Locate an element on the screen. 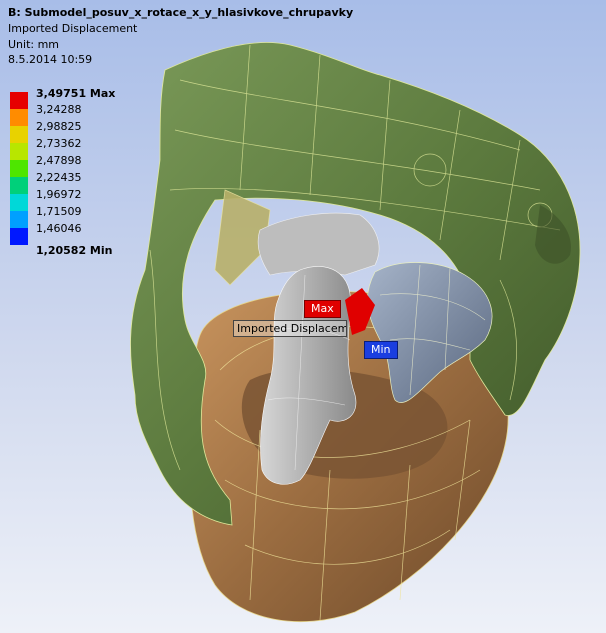 This screenshot has height=633, width=606. legend-level: 2,22435 is located at coordinates (59, 177).